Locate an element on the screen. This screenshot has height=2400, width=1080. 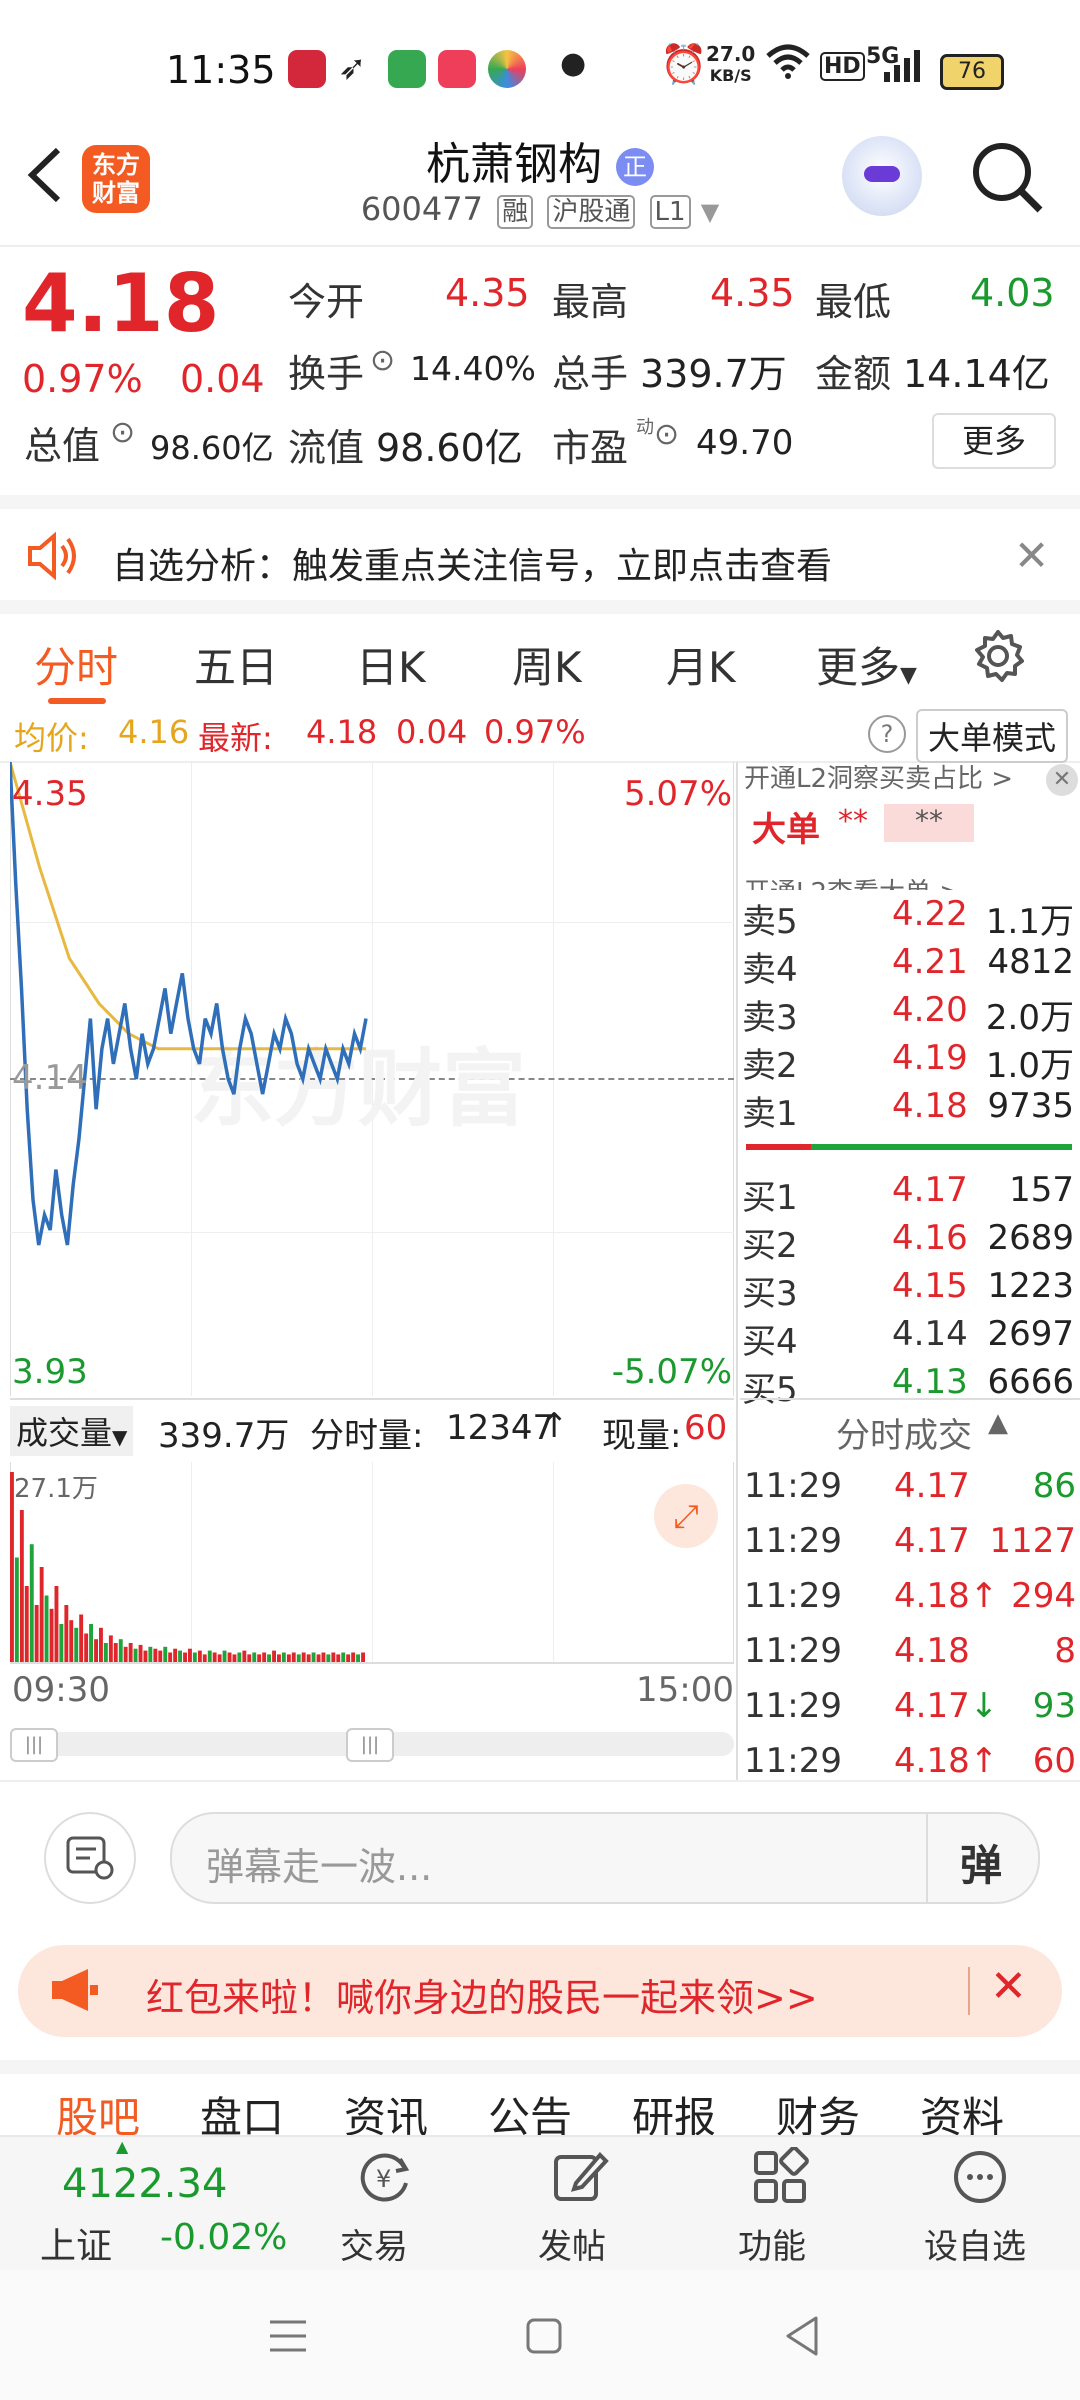
ask-price: 4.19 is located at coordinates (930, 1058).